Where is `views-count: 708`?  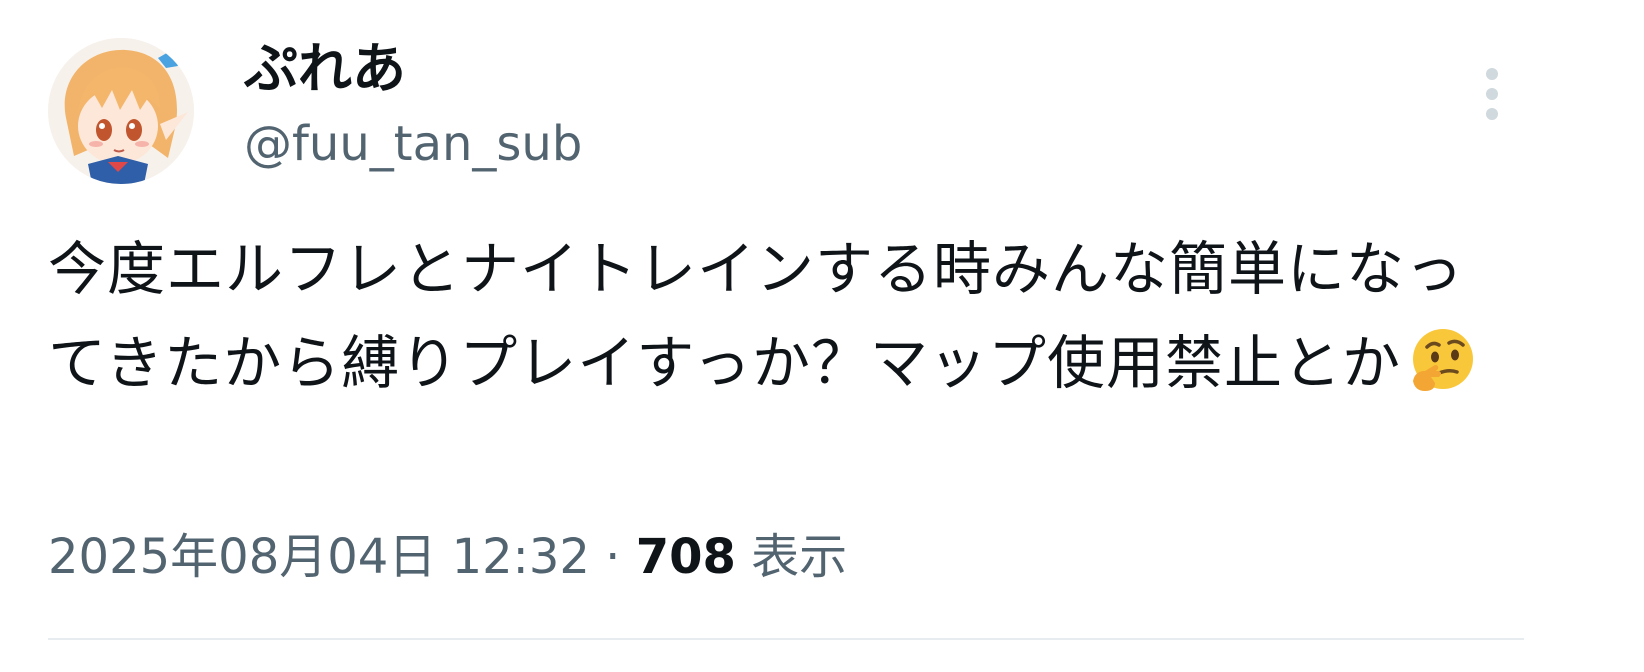
views-count: 708 is located at coordinates (685, 557).